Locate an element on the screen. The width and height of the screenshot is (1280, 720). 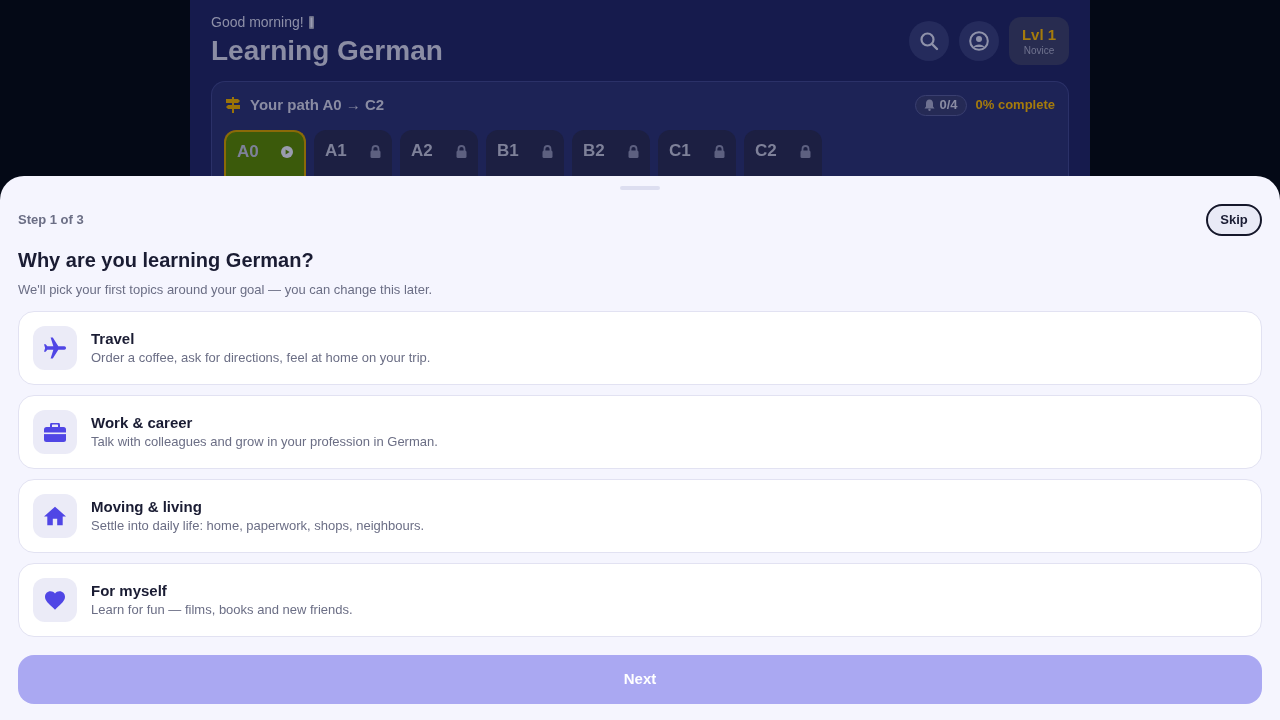
goal-option-card: For myself Learn for fun — films, books and new friends. is located at coordinates (640, 600).